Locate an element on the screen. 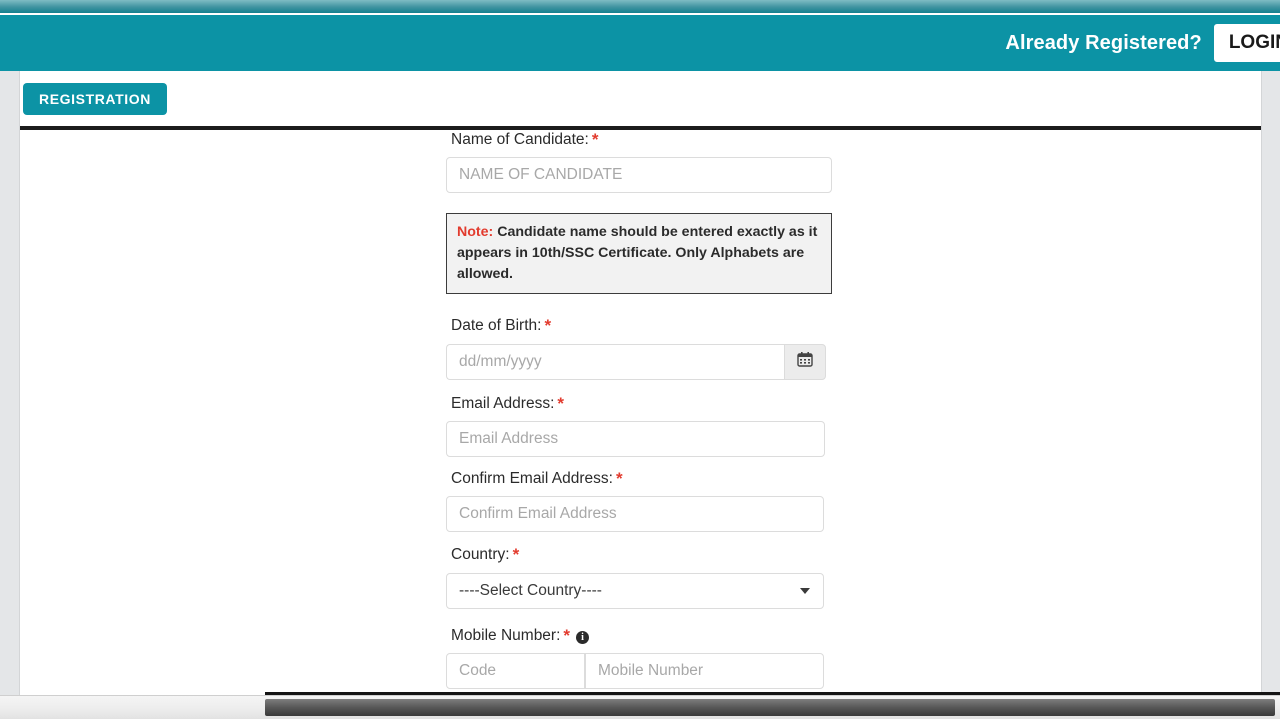 This screenshot has width=1280, height=719. date-of-birth-group is located at coordinates (636, 361).